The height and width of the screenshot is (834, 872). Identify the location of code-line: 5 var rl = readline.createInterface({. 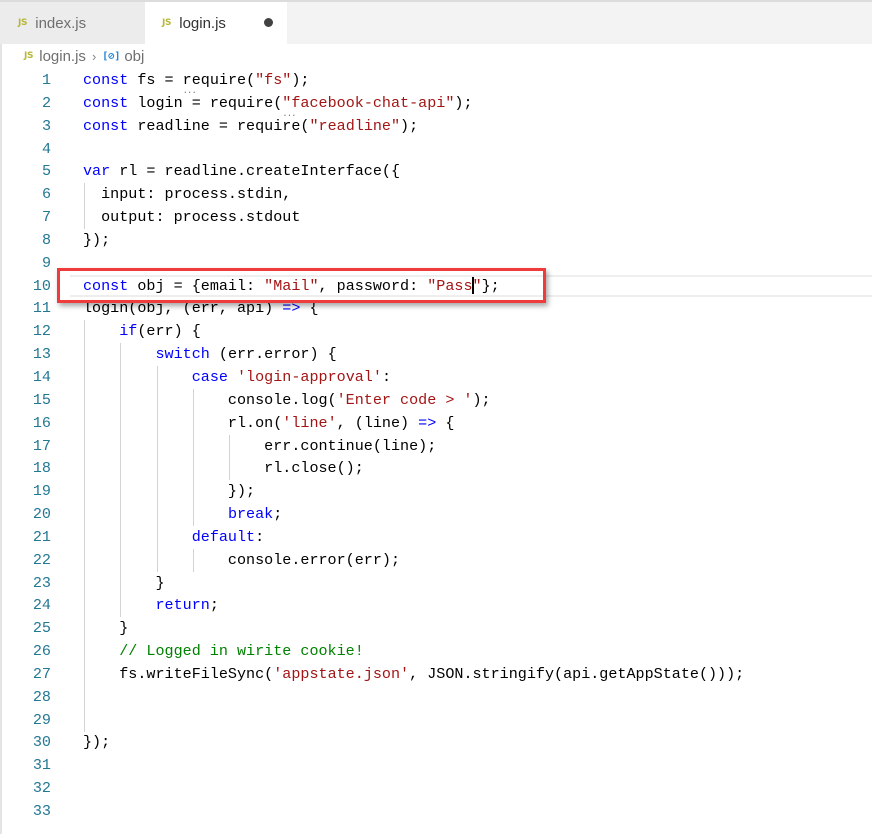
(436, 171).